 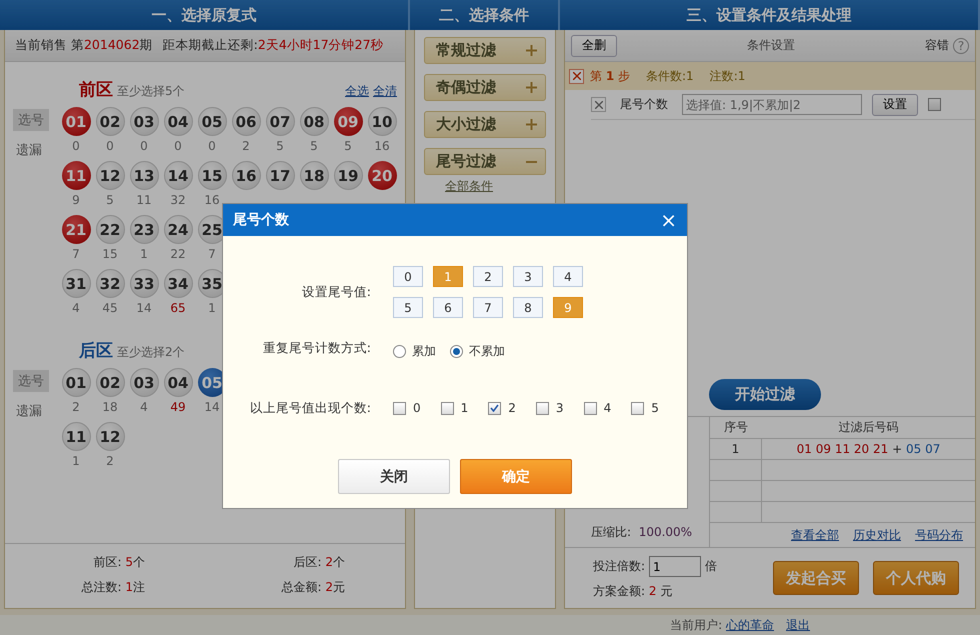 I want to click on number-ball: 23, so click(x=144, y=229).